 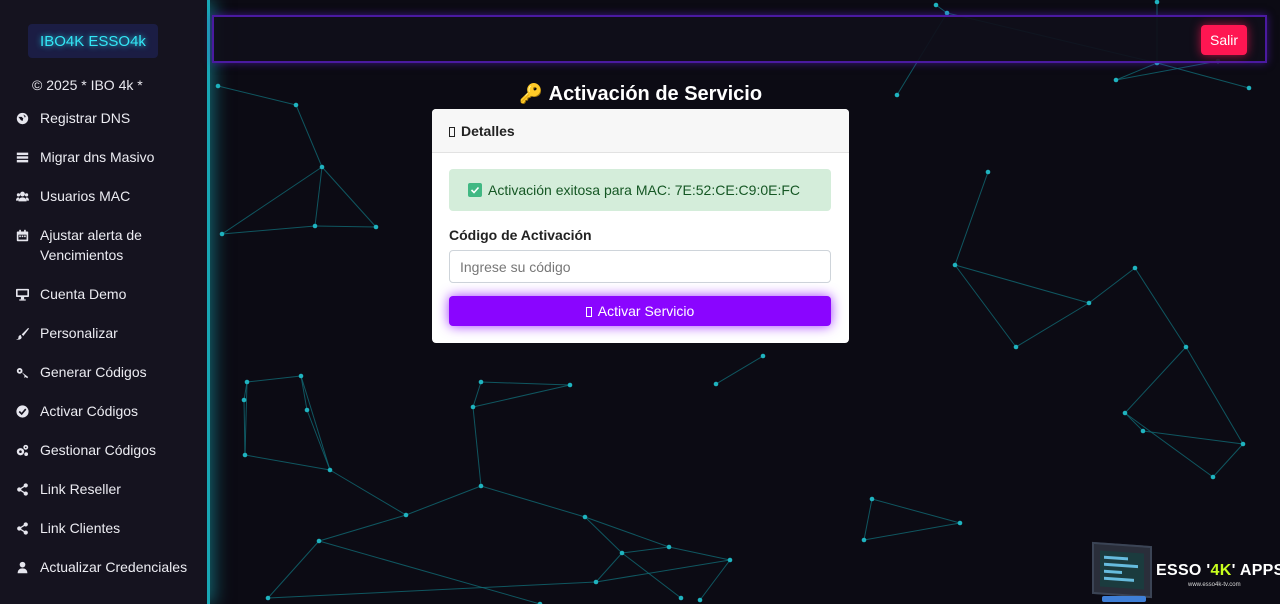 I want to click on monitor-stand, so click(x=1124, y=599).